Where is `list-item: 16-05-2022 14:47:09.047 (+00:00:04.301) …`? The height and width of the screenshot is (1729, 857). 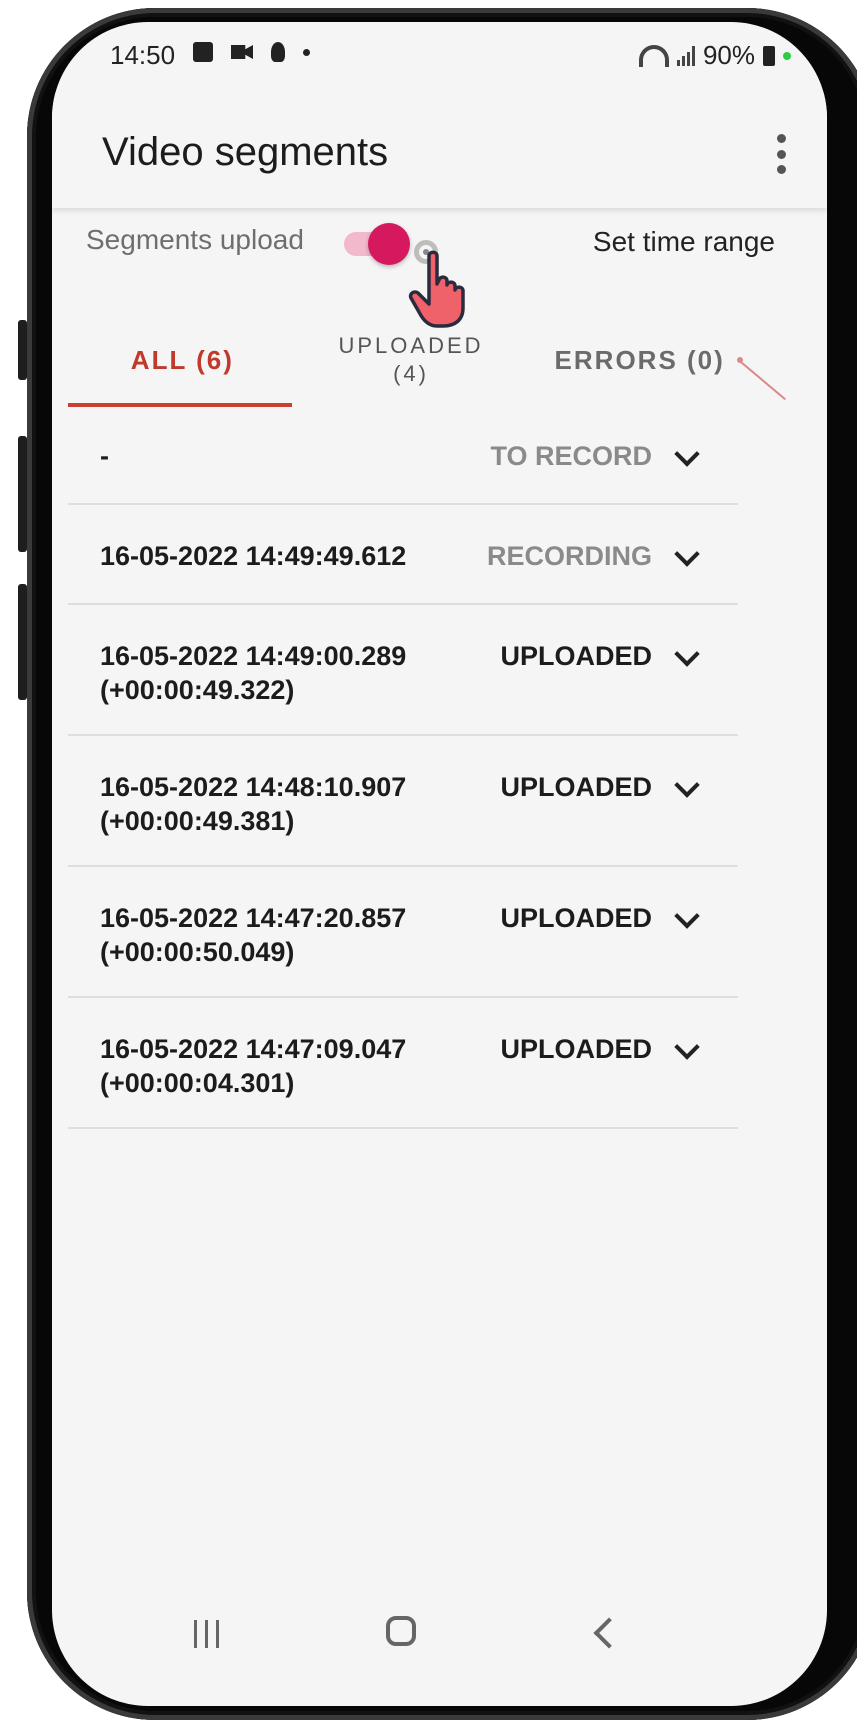
list-item: 16-05-2022 14:47:09.047 (+00:00:04.301) … is located at coordinates (403, 1063).